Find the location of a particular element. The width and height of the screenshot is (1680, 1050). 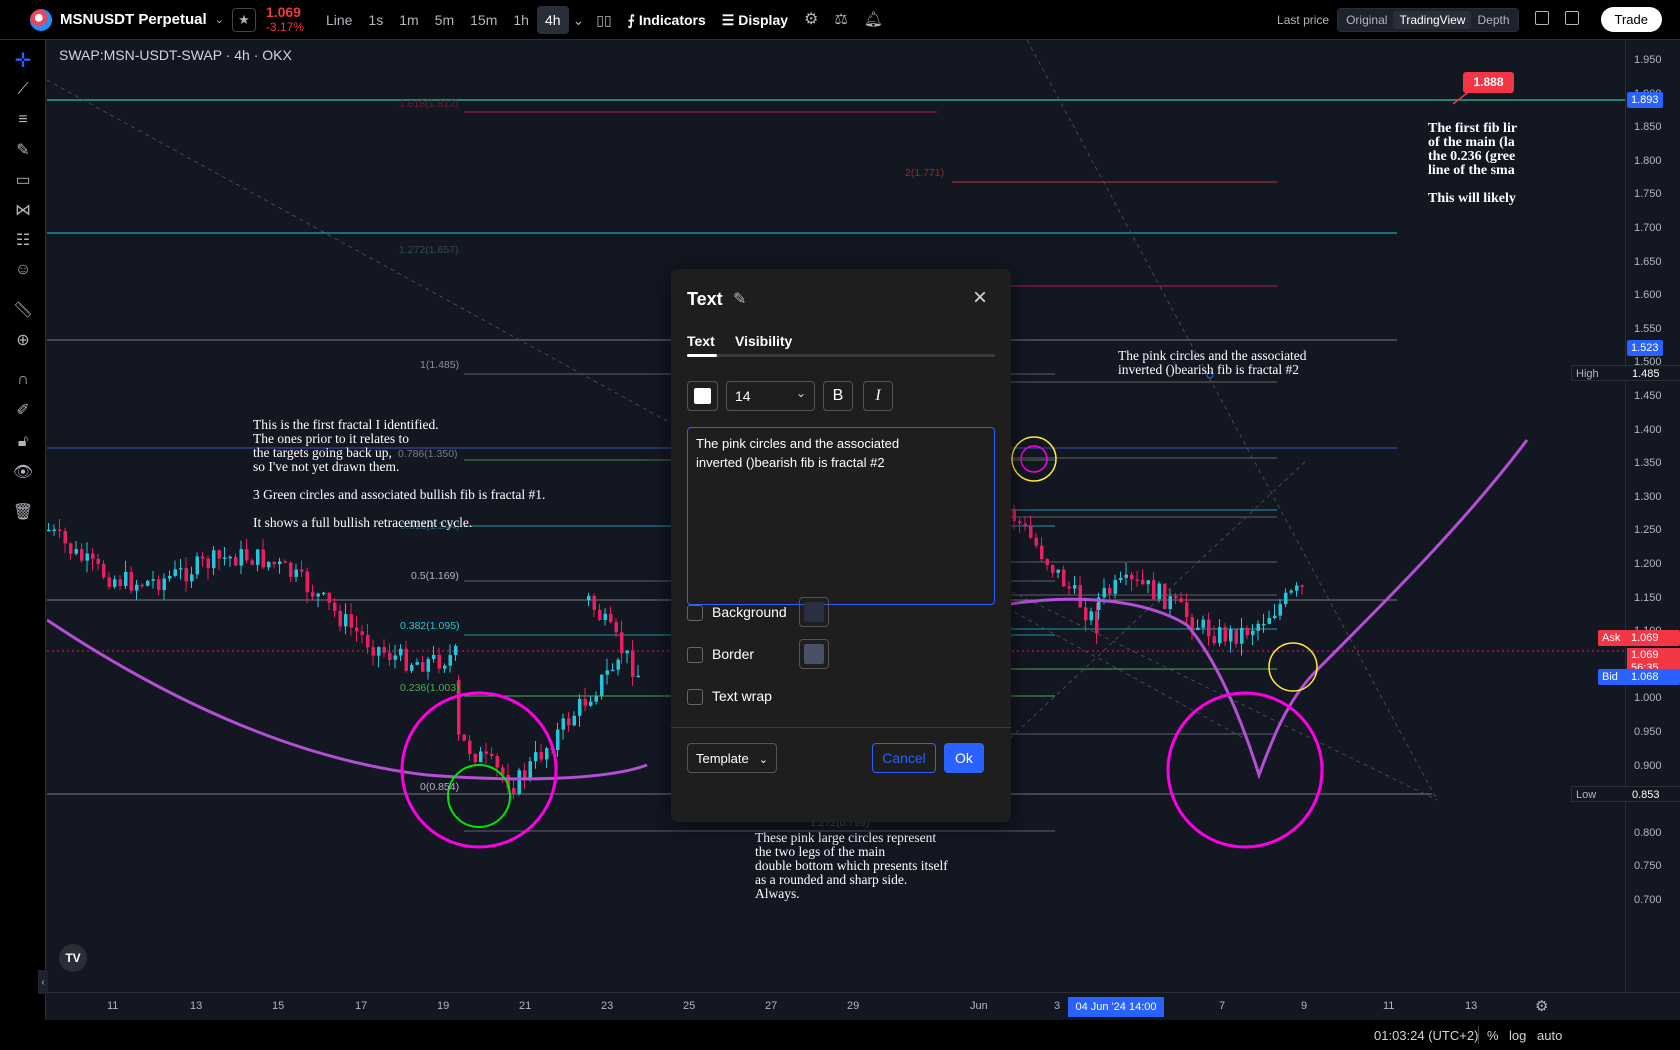

pattern-icon: ⋈ is located at coordinates (23, 210).